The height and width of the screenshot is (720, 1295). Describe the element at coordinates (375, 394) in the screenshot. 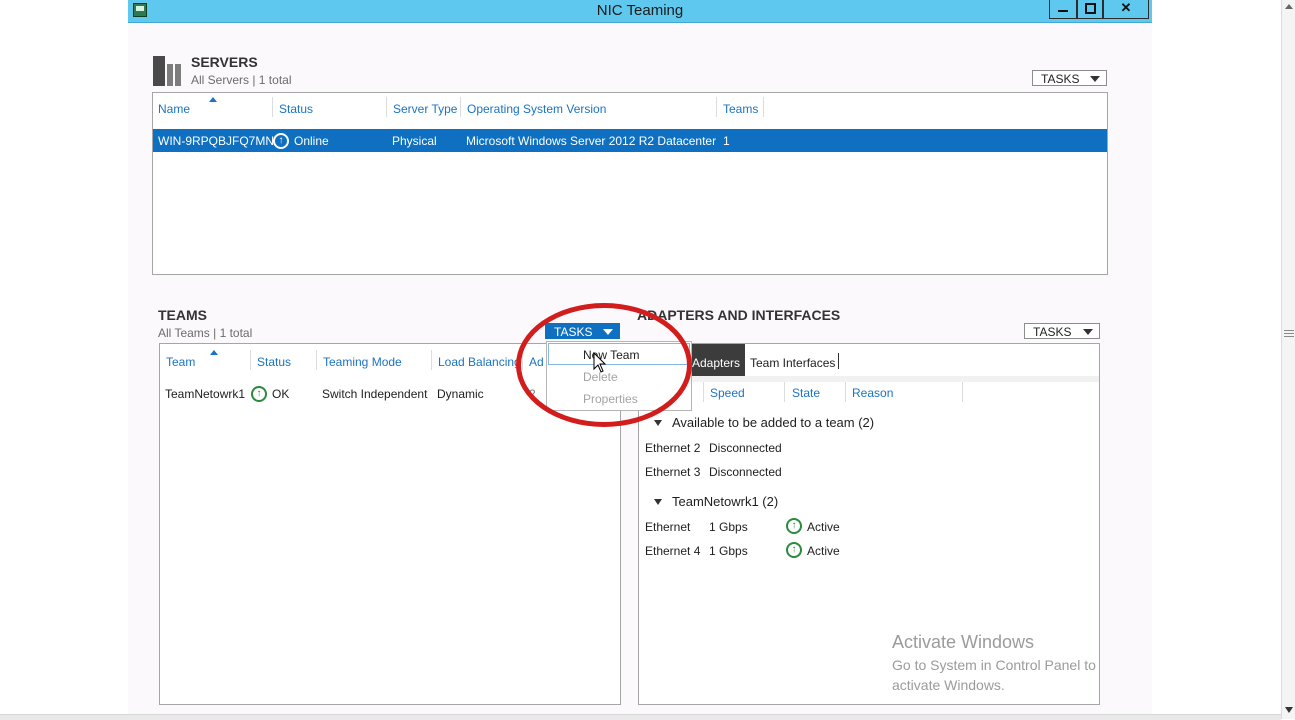

I see `team-mode-cell: Switch Independent` at that location.